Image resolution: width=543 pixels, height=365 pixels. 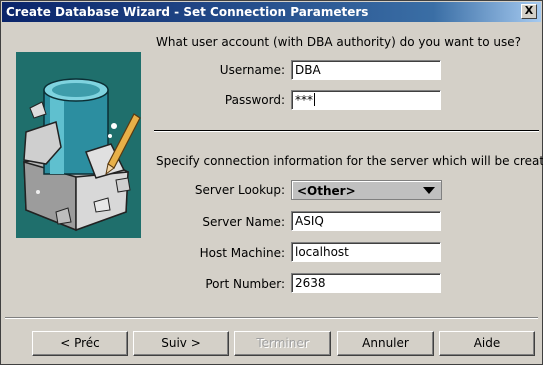 I want to click on port-number-value: 2638, so click(x=310, y=283).